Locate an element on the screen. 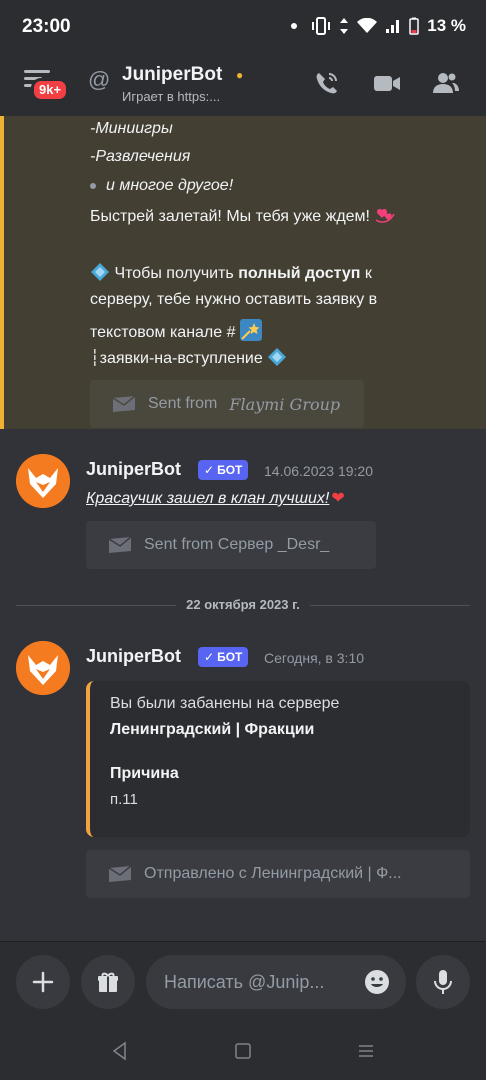 This screenshot has height=1080, width=486. home-icon is located at coordinates (243, 1051).